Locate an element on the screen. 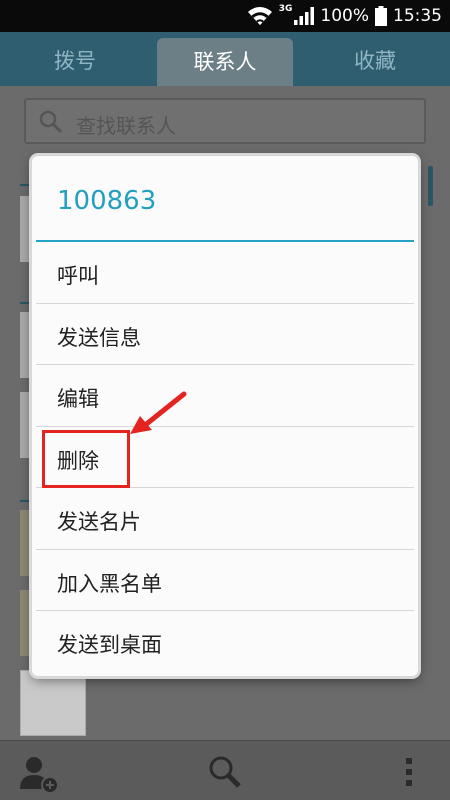 This screenshot has width=450, height=800. dialog-title: 100863 is located at coordinates (107, 201).